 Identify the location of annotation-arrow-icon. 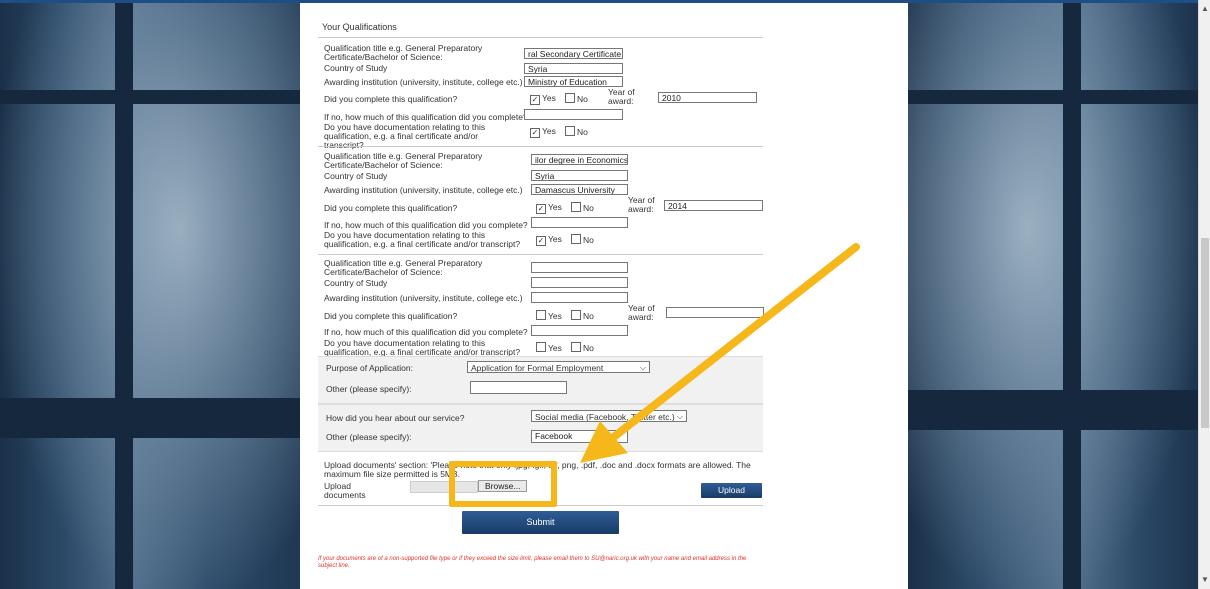
(720, 353).